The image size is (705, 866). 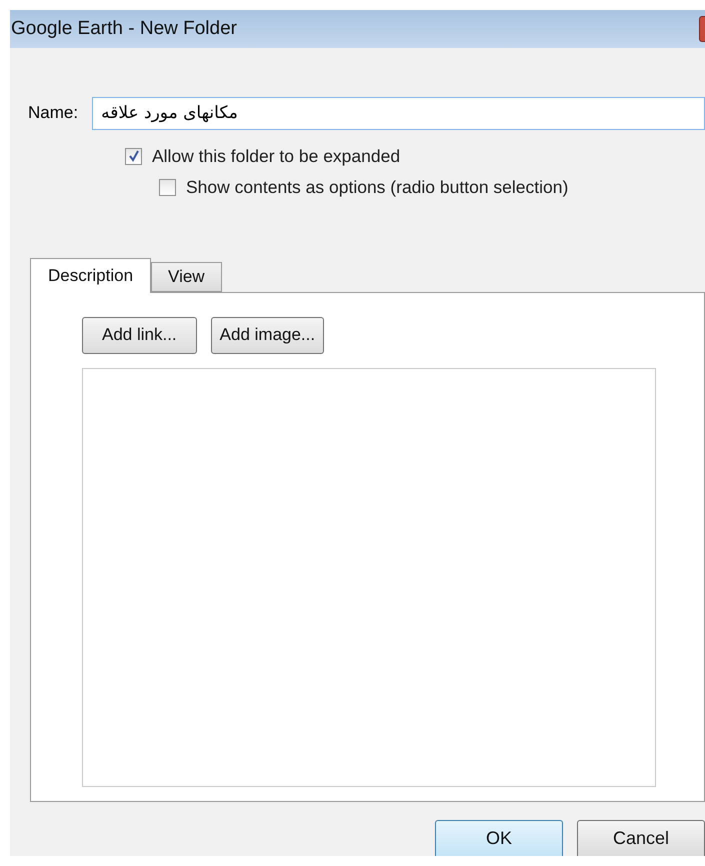 I want to click on cancel-button: Cancel, so click(x=641, y=838).